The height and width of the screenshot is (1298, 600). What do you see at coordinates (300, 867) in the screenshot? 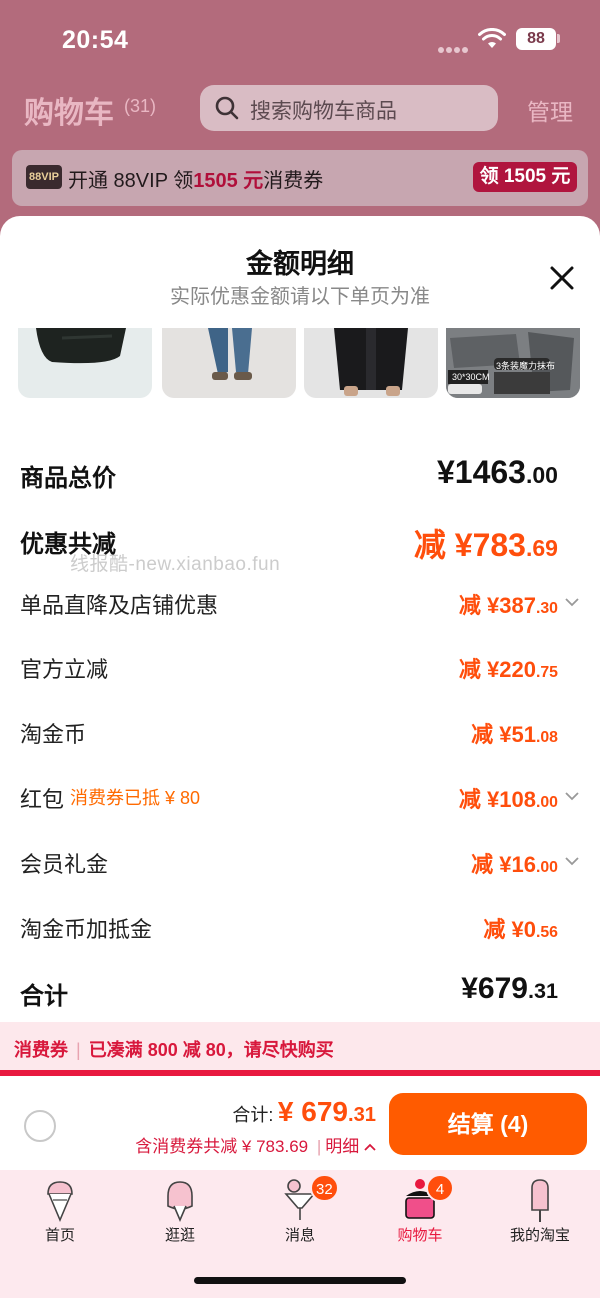
I see `row-member-gift: 会员礼金 减 ¥16.00` at bounding box center [300, 867].